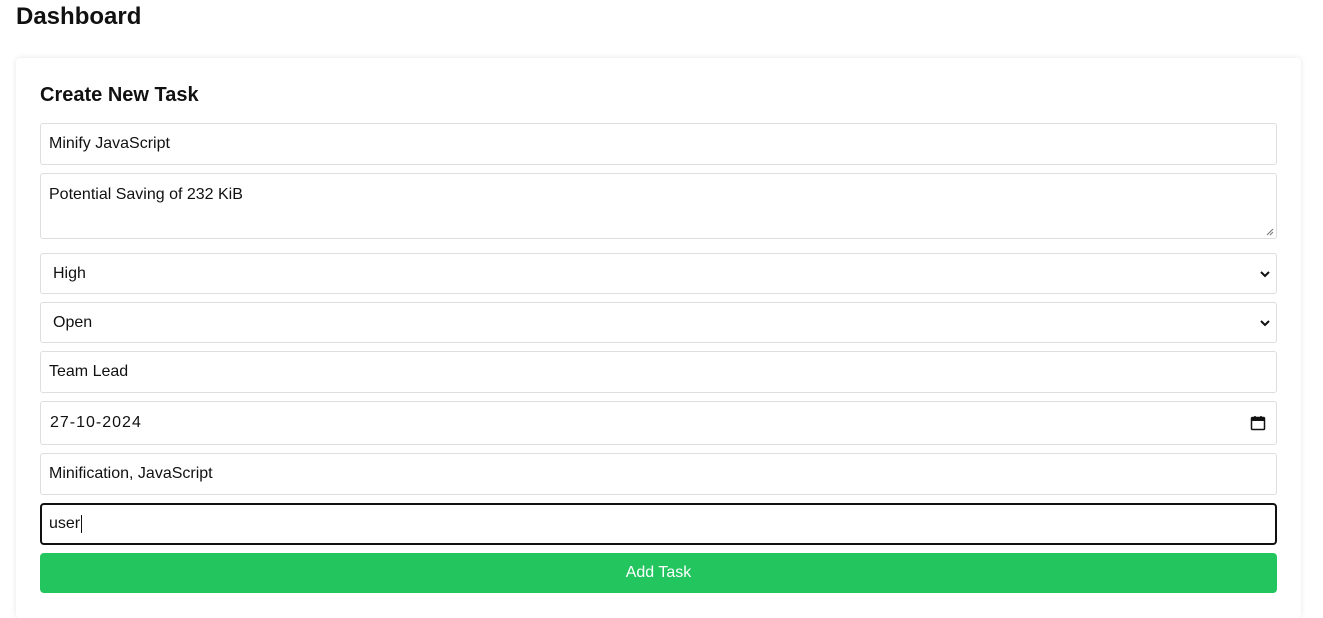 The height and width of the screenshot is (618, 1323). Describe the element at coordinates (1258, 423) in the screenshot. I see `calendar-icon` at that location.